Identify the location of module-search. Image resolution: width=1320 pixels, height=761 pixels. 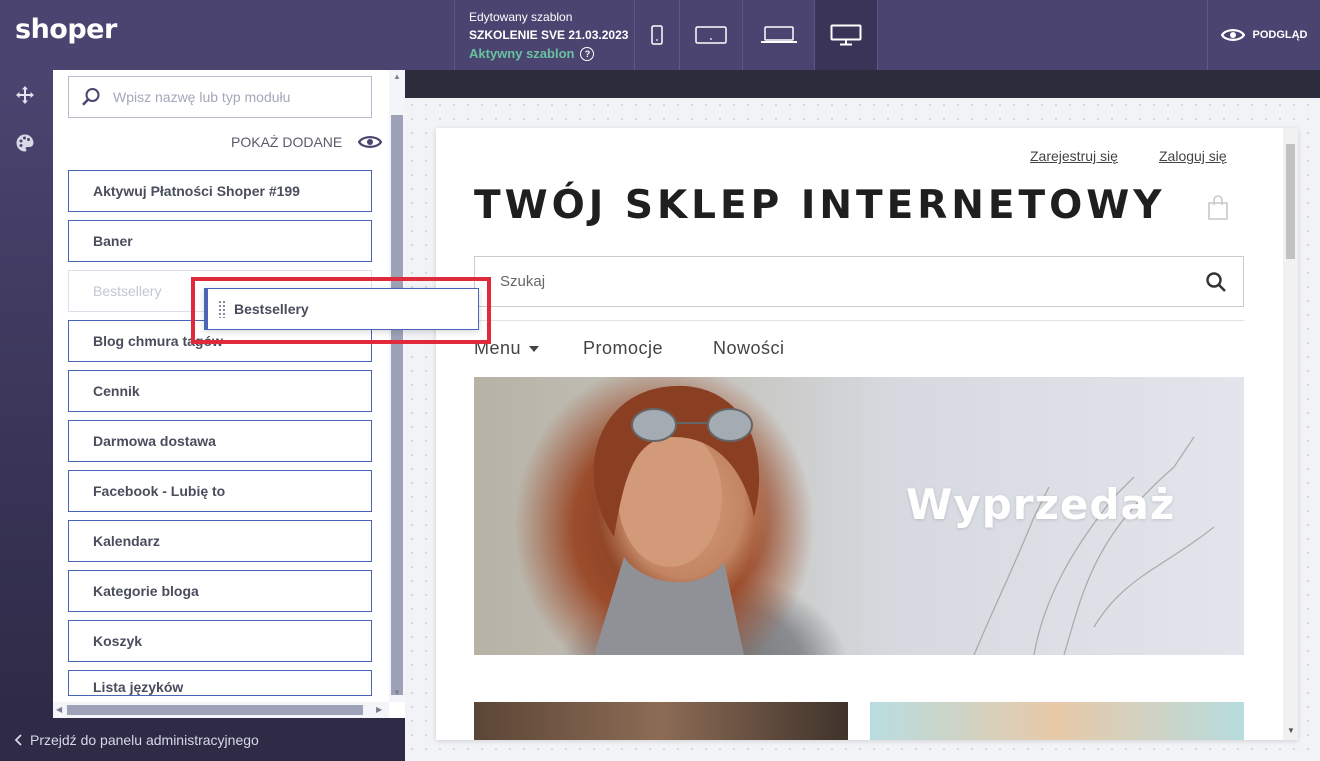
(220, 97).